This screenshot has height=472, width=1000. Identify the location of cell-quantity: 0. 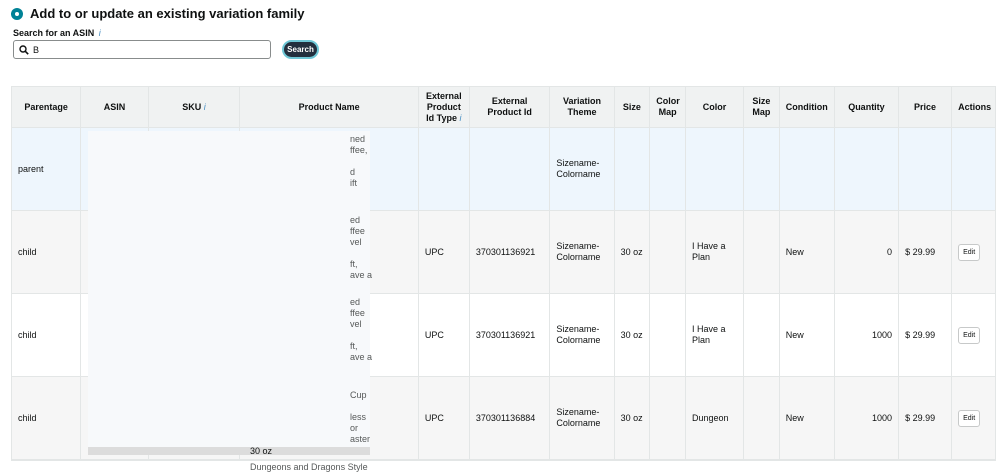
(866, 252).